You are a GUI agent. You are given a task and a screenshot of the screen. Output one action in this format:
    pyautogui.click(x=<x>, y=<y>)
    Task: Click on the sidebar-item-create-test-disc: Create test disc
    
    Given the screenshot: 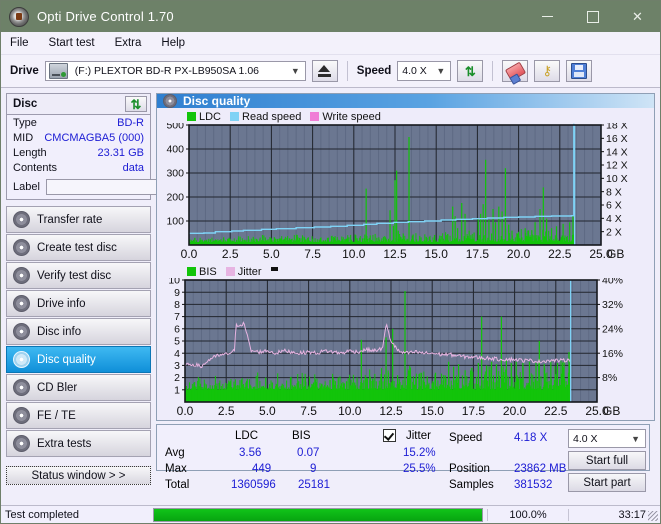 What is the action you would take?
    pyautogui.click(x=78, y=247)
    